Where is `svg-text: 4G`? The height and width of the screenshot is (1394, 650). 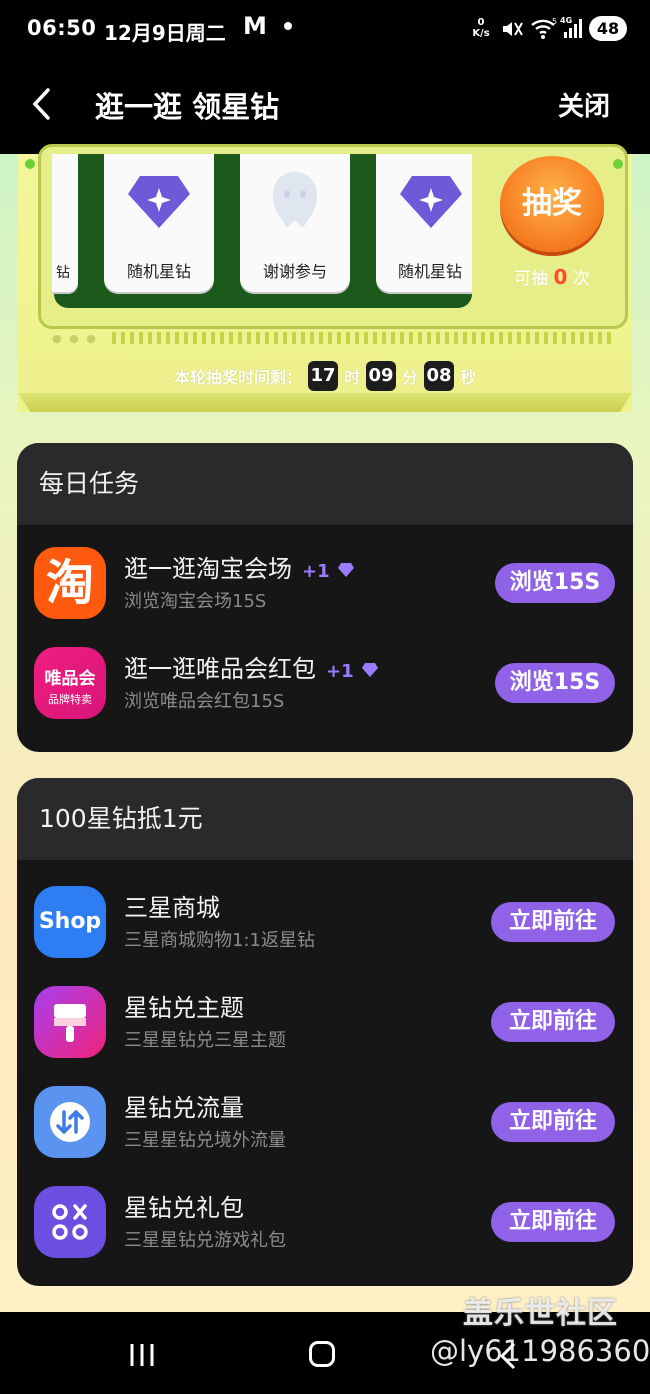
svg-text: 4G is located at coordinates (566, 20).